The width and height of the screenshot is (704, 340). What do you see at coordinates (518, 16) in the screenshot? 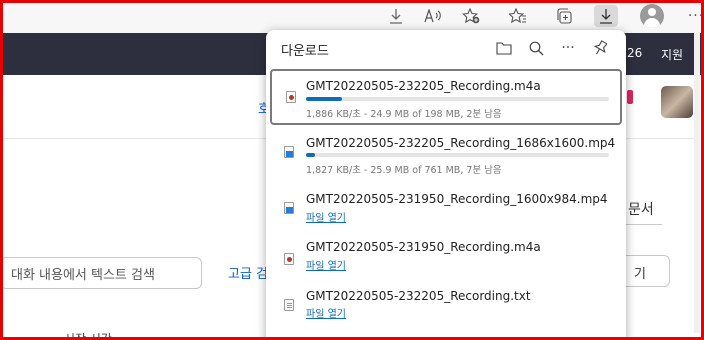
I see `favorites-icon` at bounding box center [518, 16].